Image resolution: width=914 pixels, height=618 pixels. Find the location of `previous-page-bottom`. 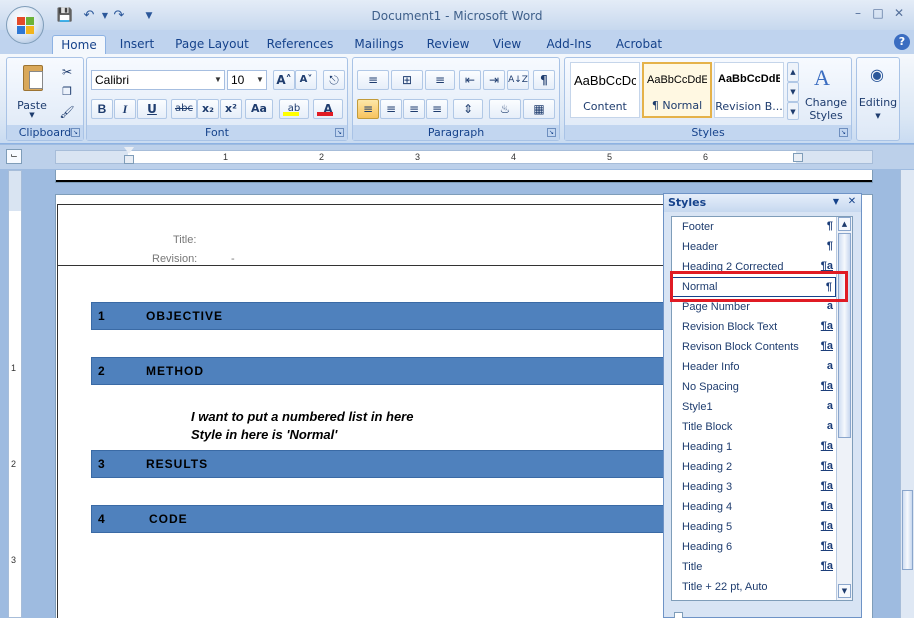

previous-page-bottom is located at coordinates (464, 176).